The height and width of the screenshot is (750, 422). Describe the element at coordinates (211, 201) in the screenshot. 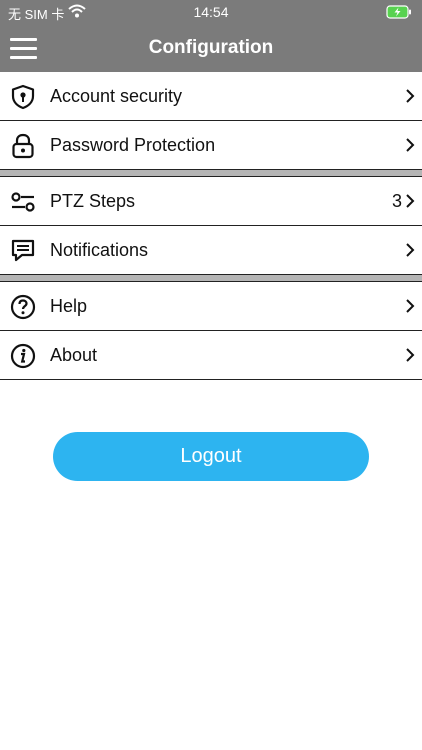

I see `row-ptz-steps: PTZ Steps 3` at that location.